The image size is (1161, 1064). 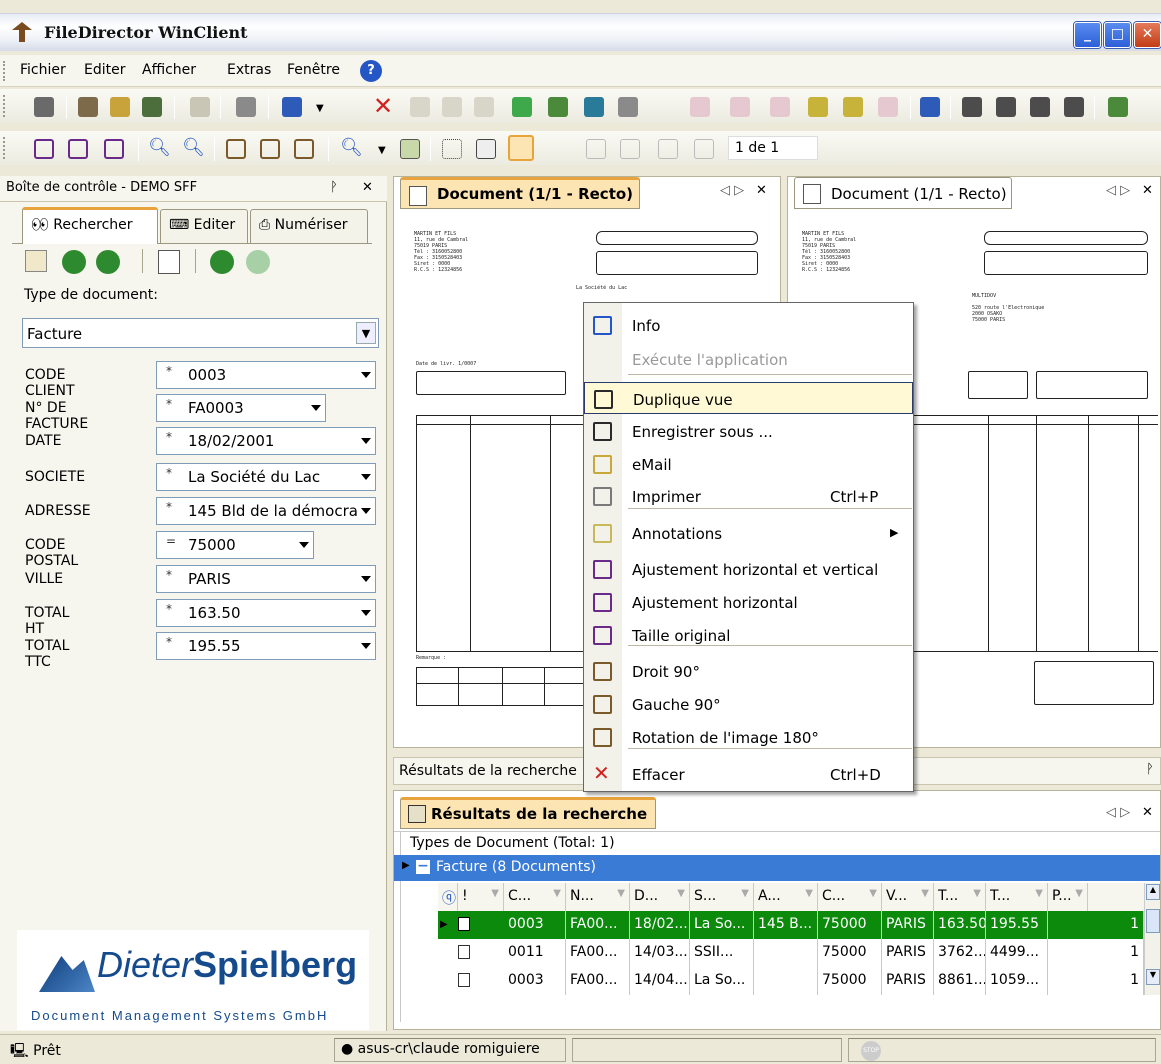 What do you see at coordinates (520, 193) in the screenshot?
I see `tab-document-1: Document (1/1 - Recto)` at bounding box center [520, 193].